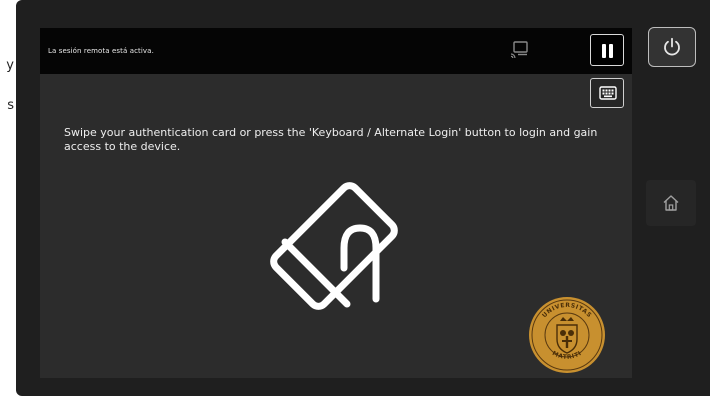 This screenshot has width=710, height=396. I want to click on cropped-edge-text: y, so click(10, 65).